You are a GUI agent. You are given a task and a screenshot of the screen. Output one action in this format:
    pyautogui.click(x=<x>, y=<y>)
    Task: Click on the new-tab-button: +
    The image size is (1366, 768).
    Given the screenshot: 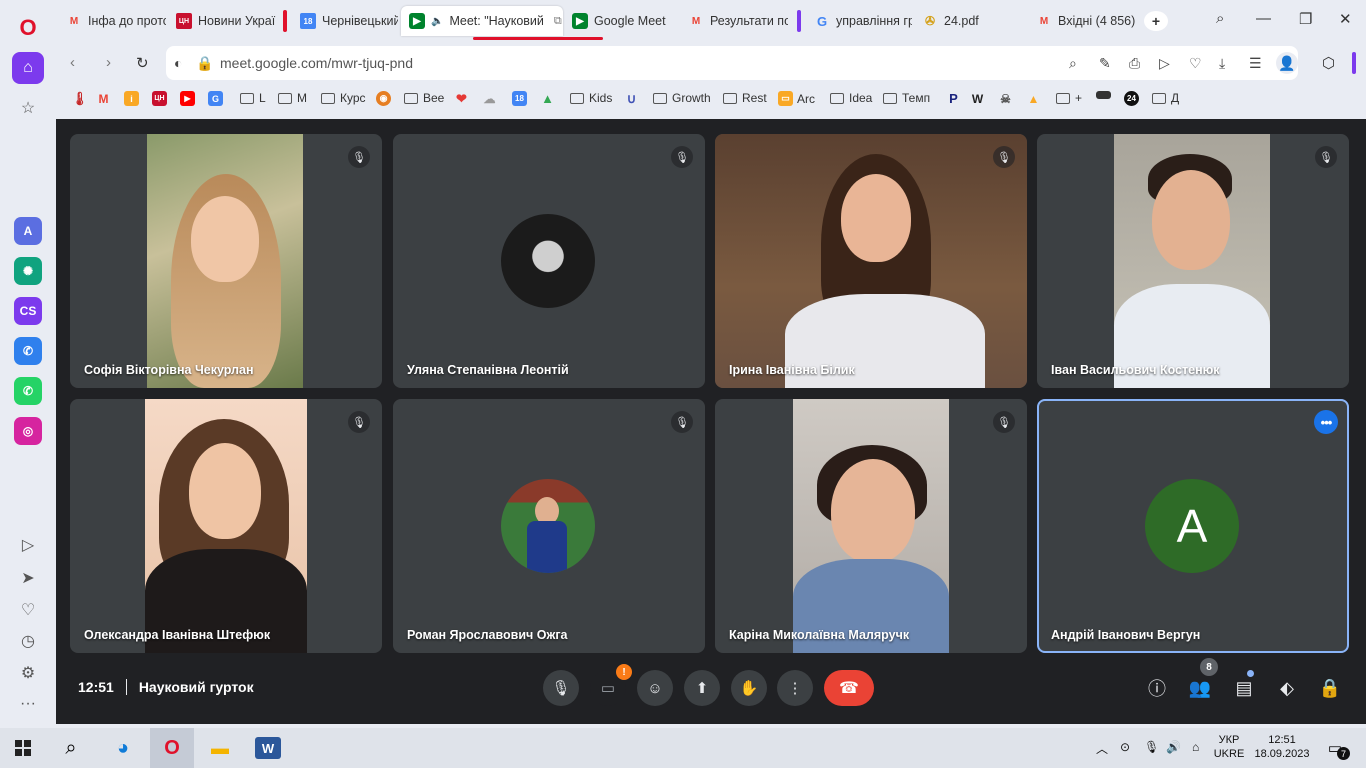 What is the action you would take?
    pyautogui.click(x=1156, y=21)
    